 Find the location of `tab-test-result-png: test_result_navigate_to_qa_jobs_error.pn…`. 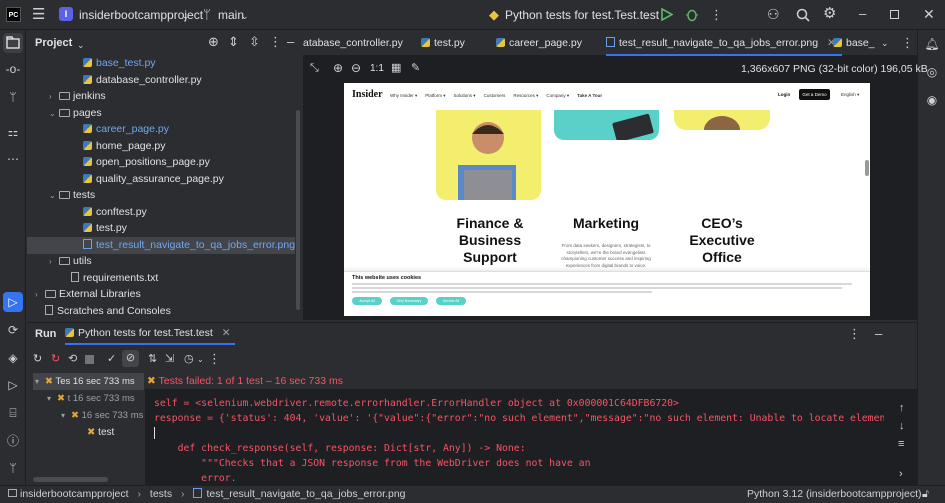

tab-test-result-png: test_result_navigate_to_qa_jobs_error.pn… is located at coordinates (724, 43).